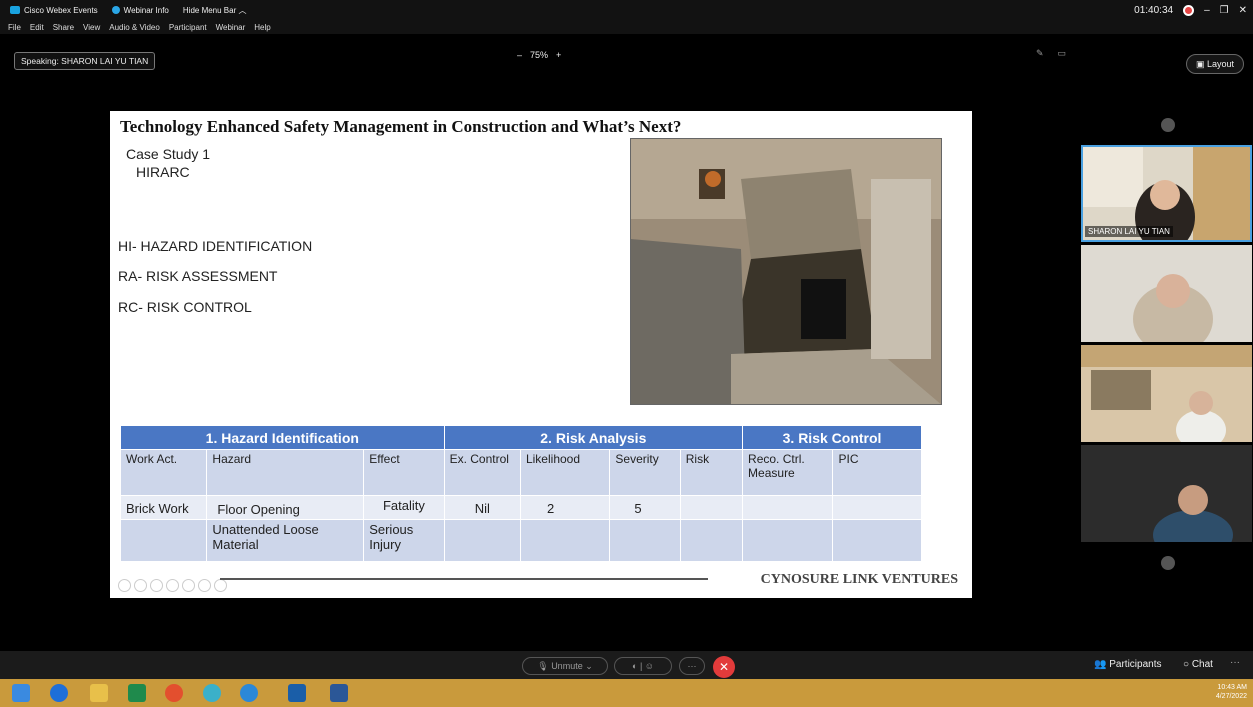 The image size is (1253, 707). Describe the element at coordinates (786, 271) in the screenshot. I see `floor-opening-photo` at that location.